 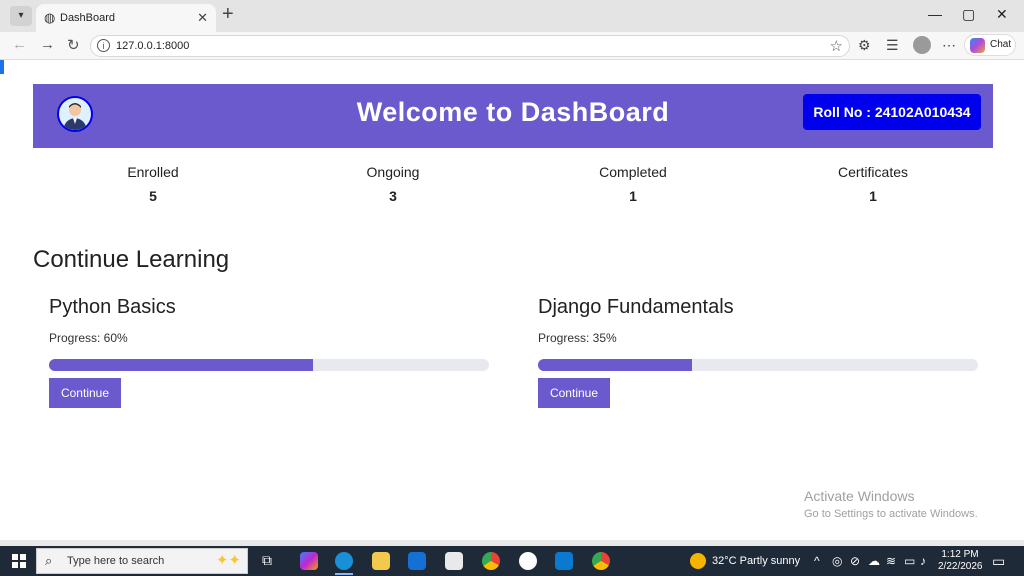 I want to click on windows-start-icon, so click(x=19, y=561).